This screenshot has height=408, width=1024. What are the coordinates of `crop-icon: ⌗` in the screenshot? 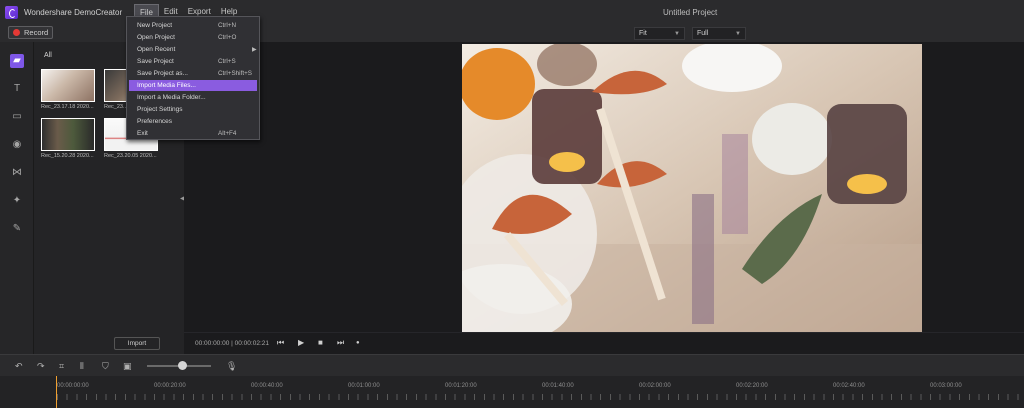 It's located at (61, 366).